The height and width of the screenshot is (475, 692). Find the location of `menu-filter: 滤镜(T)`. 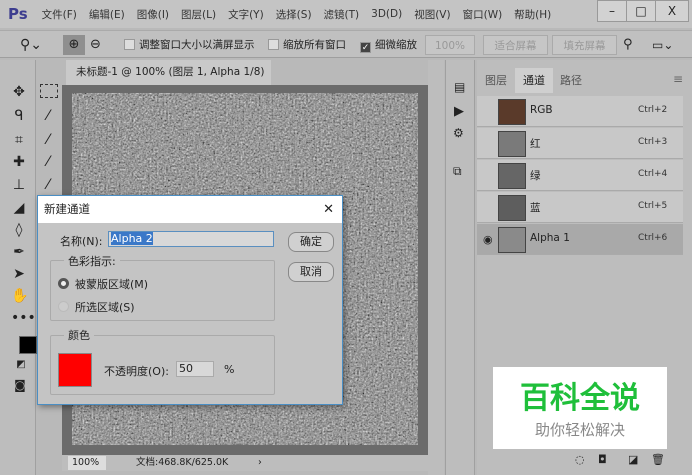

menu-filter: 滤镜(T) is located at coordinates (342, 14).